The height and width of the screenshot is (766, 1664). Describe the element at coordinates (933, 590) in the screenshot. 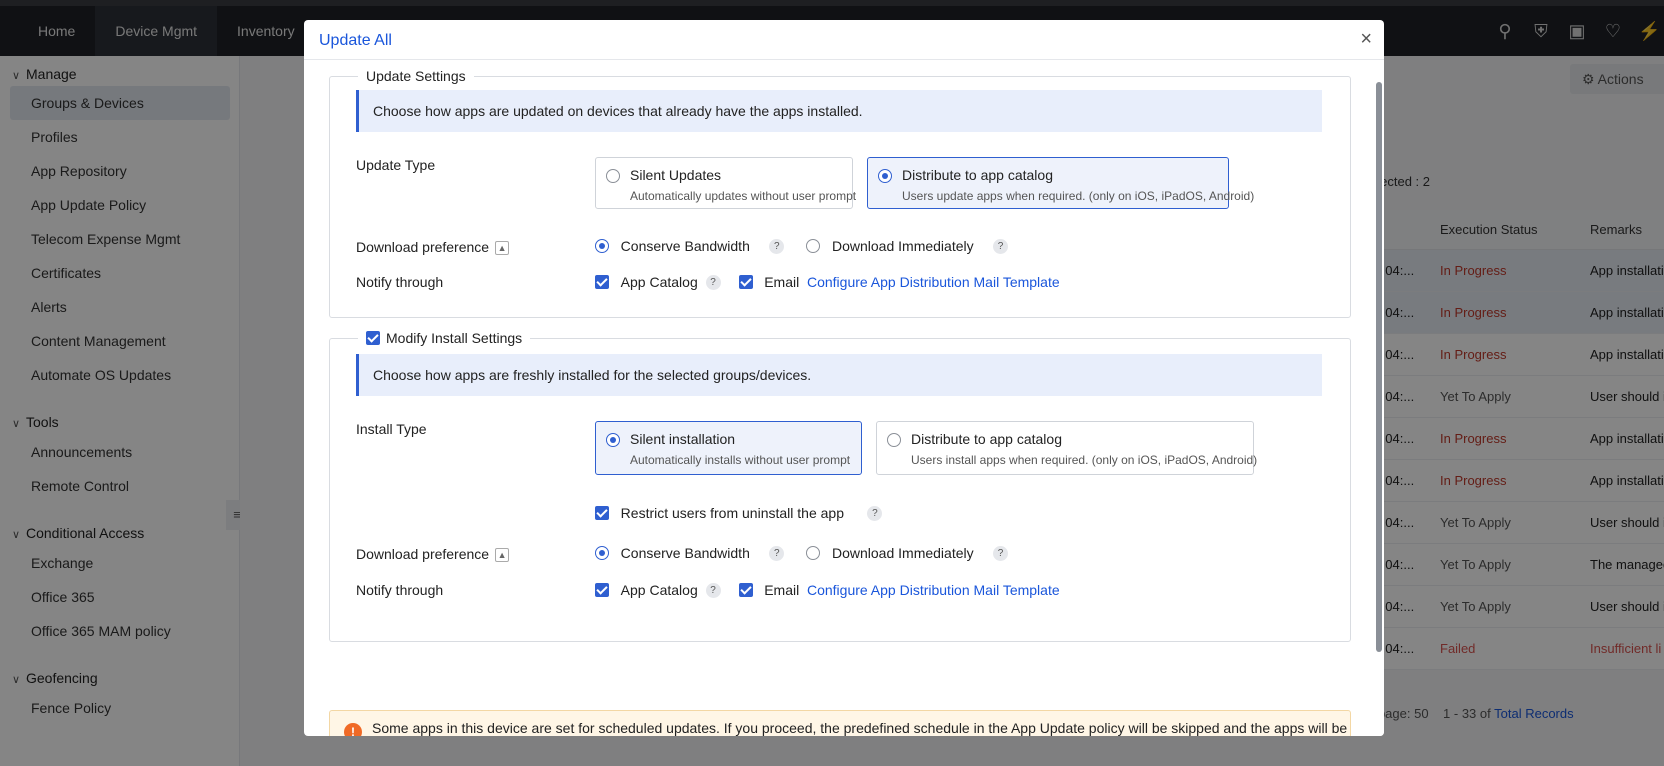

I see `install-configure-mail-template-link: Configure App Distribution Mail Template` at that location.